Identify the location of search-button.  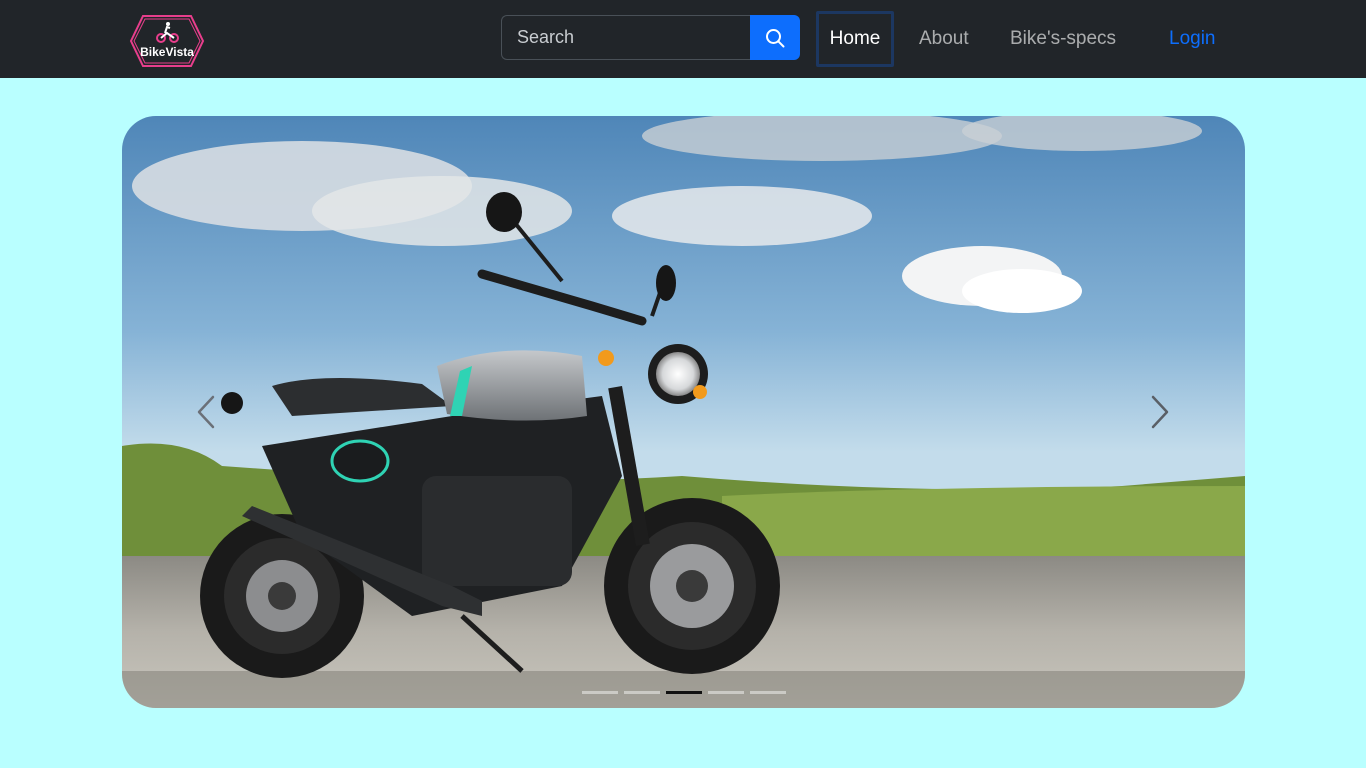
(775, 37).